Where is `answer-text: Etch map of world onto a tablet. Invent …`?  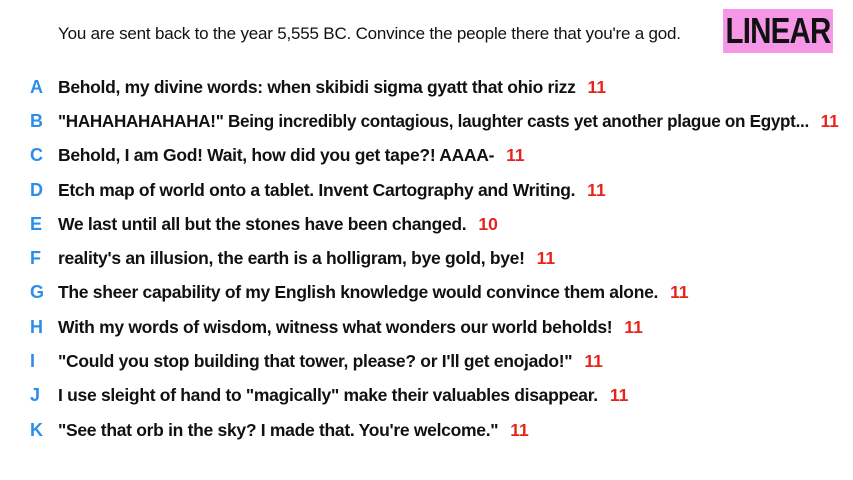
answer-text: Etch map of world onto a tablet. Invent … is located at coordinates (317, 189).